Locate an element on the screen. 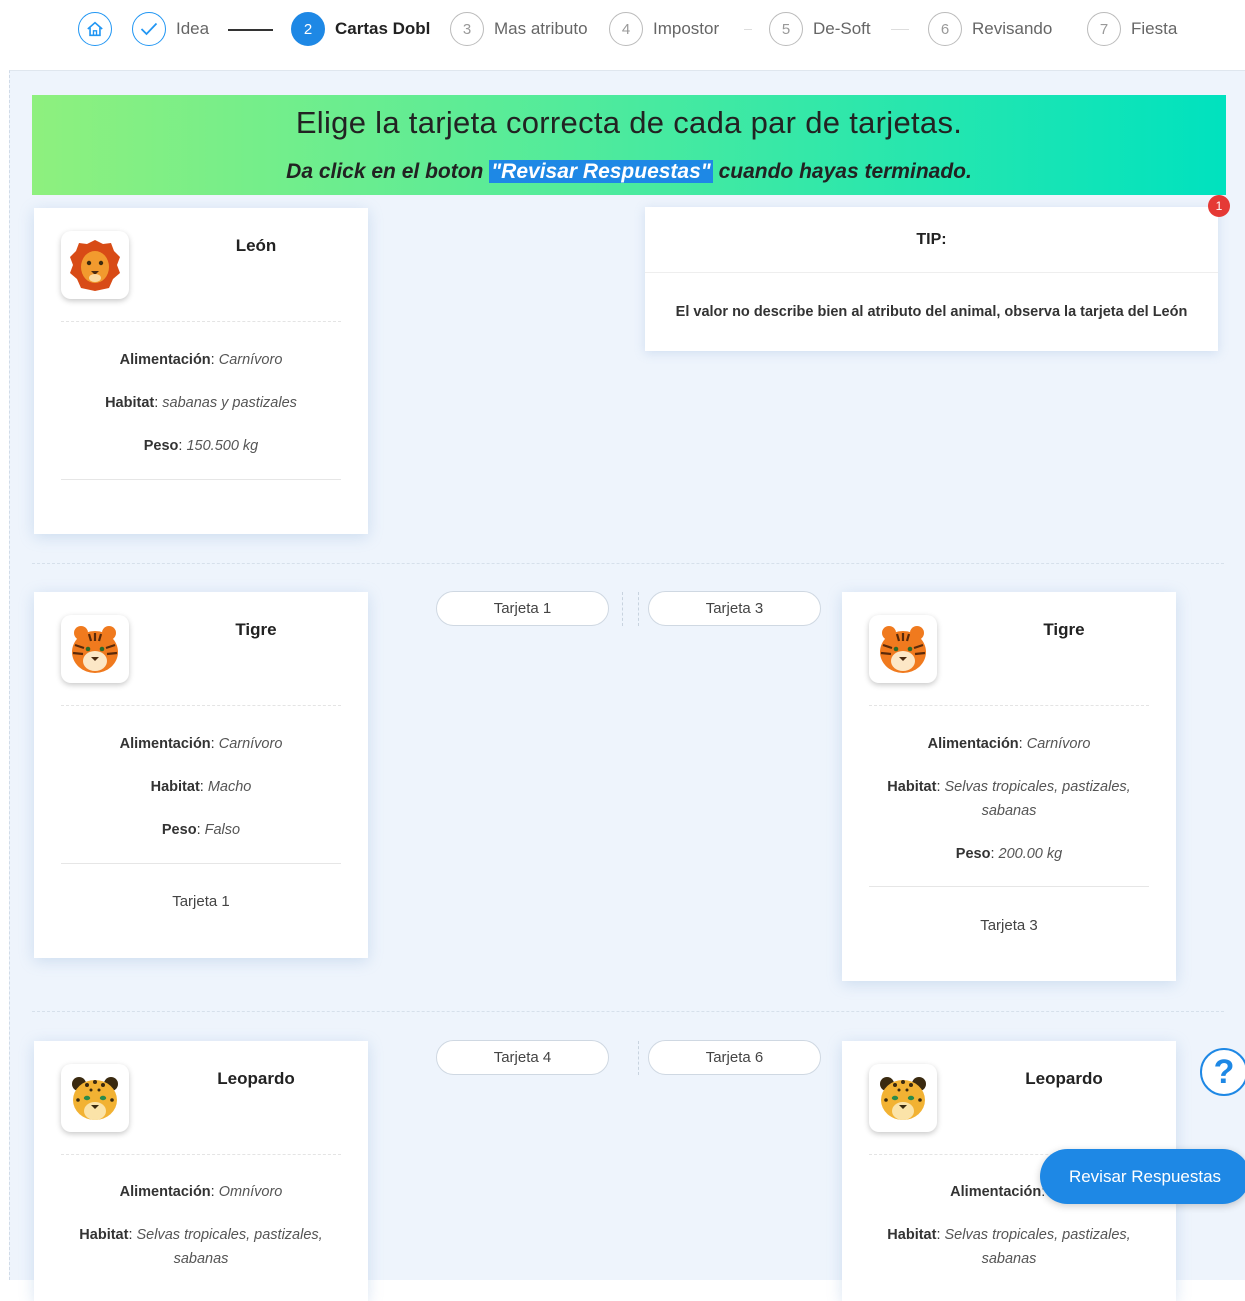  step-mas-atributos: 3 Mas atributo is located at coordinates (521, 29).